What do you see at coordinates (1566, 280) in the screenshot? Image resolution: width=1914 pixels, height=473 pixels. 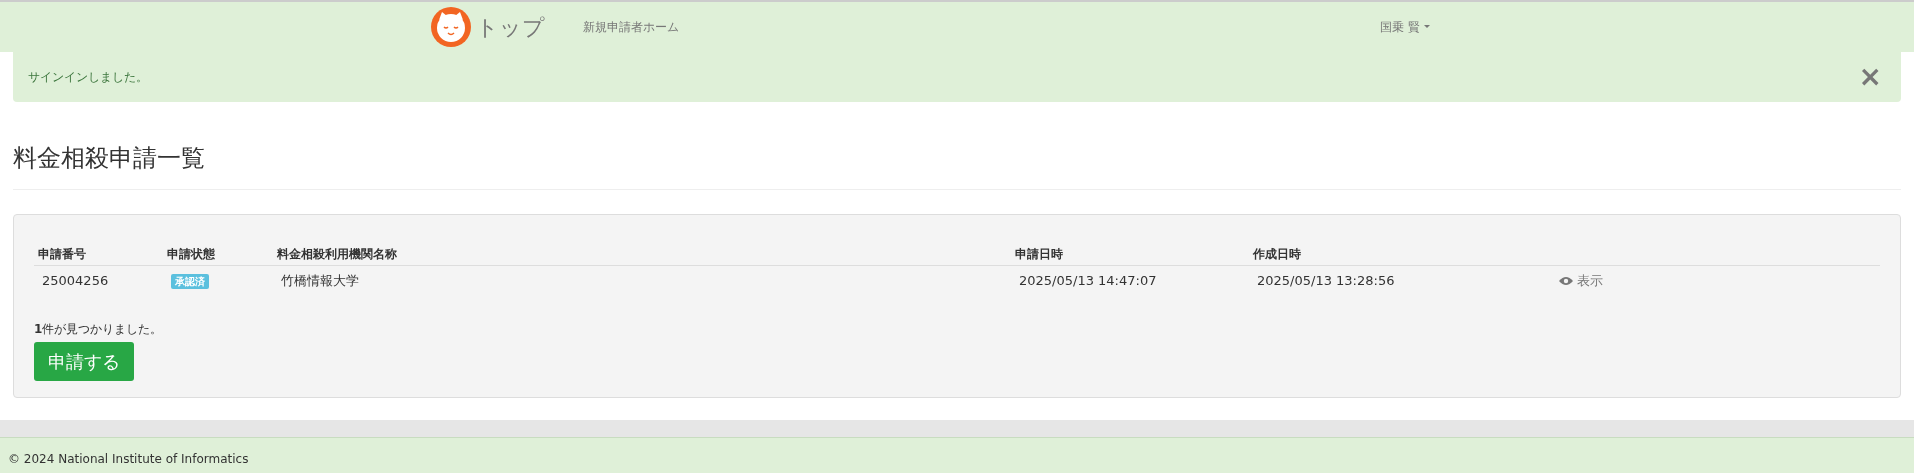 I see `eye-icon` at bounding box center [1566, 280].